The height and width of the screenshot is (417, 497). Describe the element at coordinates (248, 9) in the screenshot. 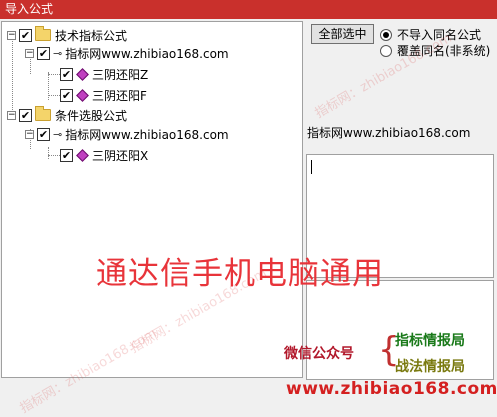

I see `window-title: 导入公式` at that location.